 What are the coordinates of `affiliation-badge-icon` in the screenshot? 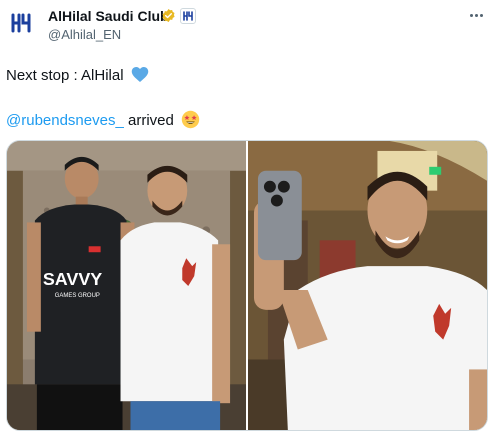 It's located at (188, 16).